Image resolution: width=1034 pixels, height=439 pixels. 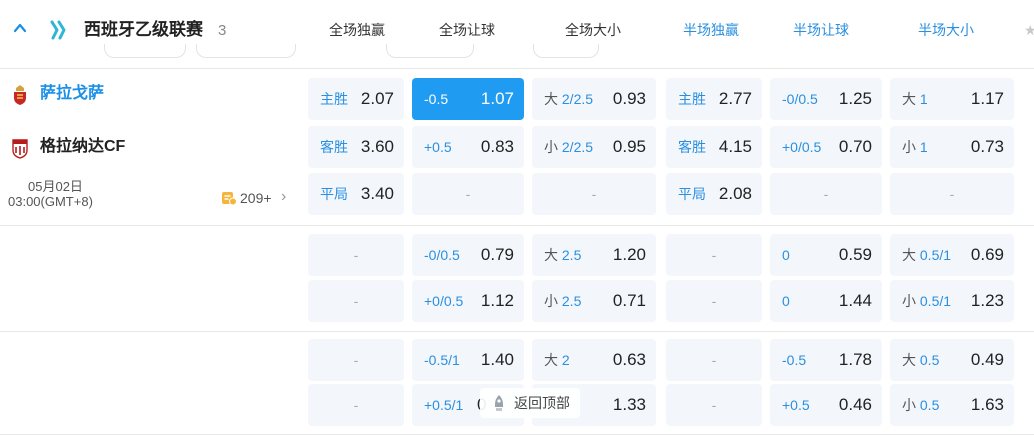 What do you see at coordinates (256, 198) in the screenshot?
I see `more-markets-count: 209+` at bounding box center [256, 198].